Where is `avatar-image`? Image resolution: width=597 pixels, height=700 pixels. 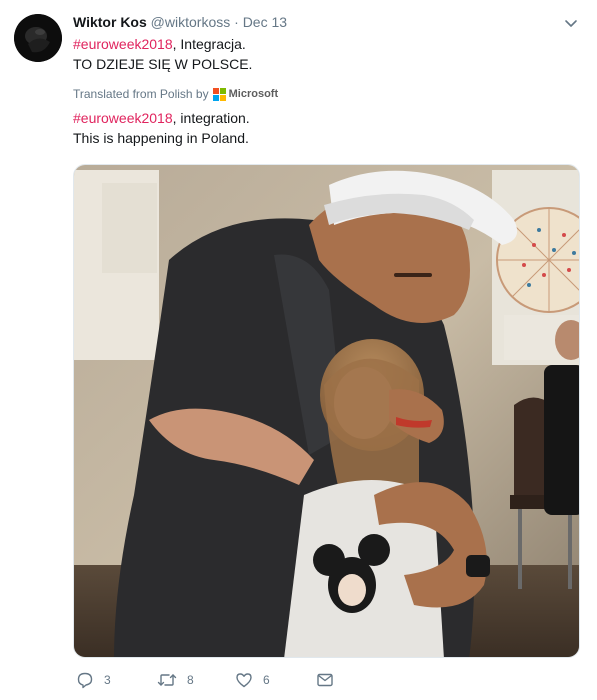
avatar-image is located at coordinates (38, 38).